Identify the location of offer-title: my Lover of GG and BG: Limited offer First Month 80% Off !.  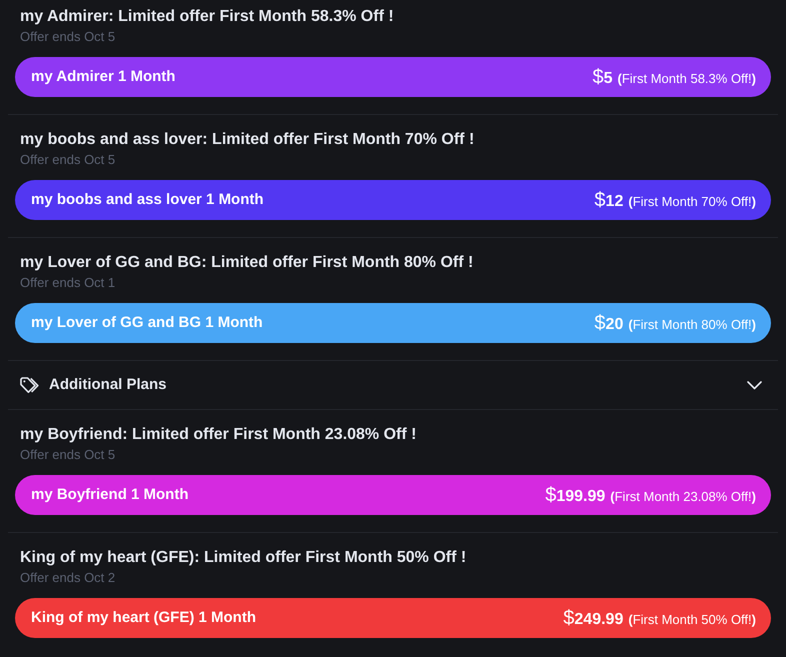
(246, 263).